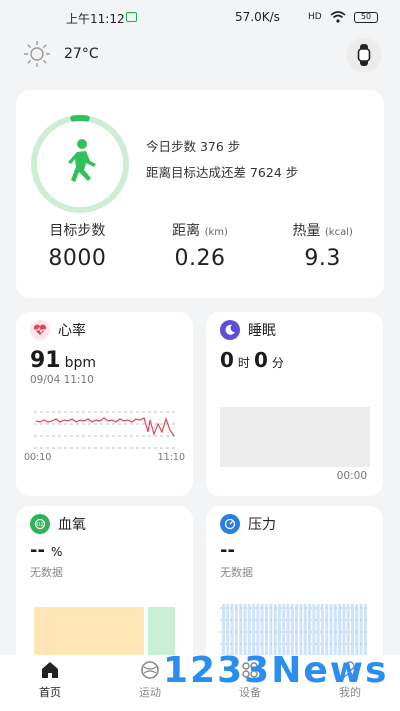 The width and height of the screenshot is (400, 711). What do you see at coordinates (60, 54) in the screenshot?
I see `weather-widget: 27°C` at bounding box center [60, 54].